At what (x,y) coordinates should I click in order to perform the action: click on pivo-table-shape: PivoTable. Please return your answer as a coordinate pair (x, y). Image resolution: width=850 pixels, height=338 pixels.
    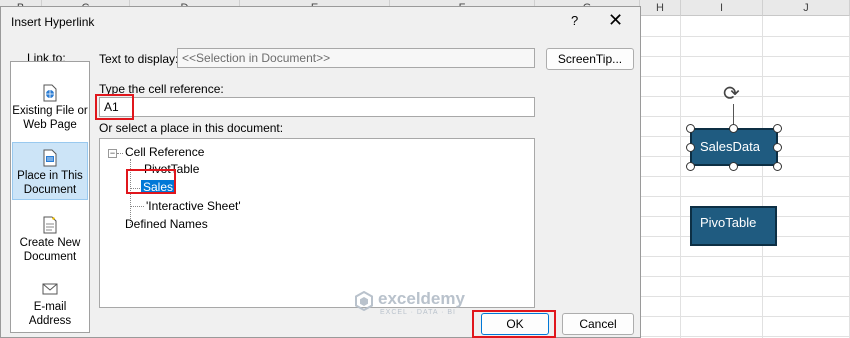
    Looking at the image, I should click on (733, 226).